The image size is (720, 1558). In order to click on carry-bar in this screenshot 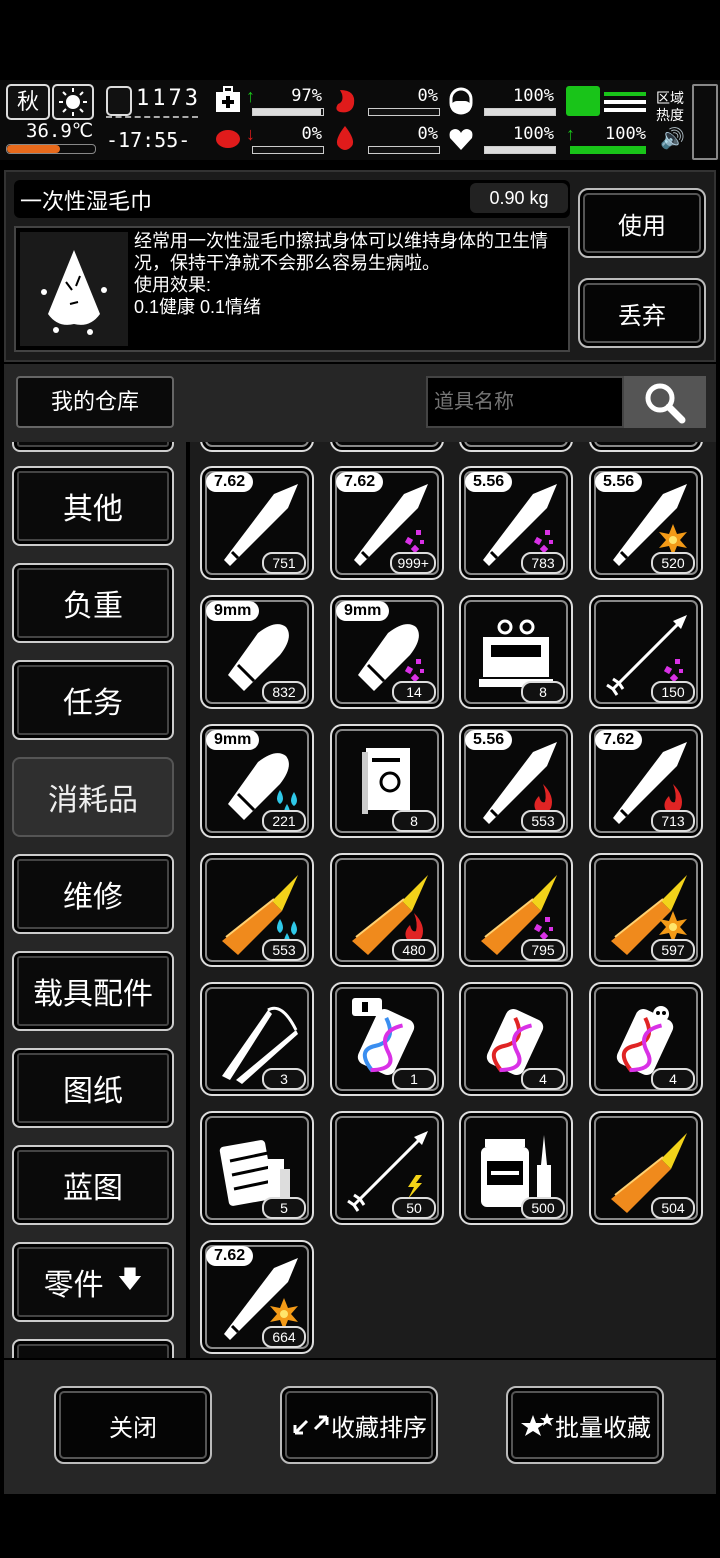, I will do `click(608, 150)`.